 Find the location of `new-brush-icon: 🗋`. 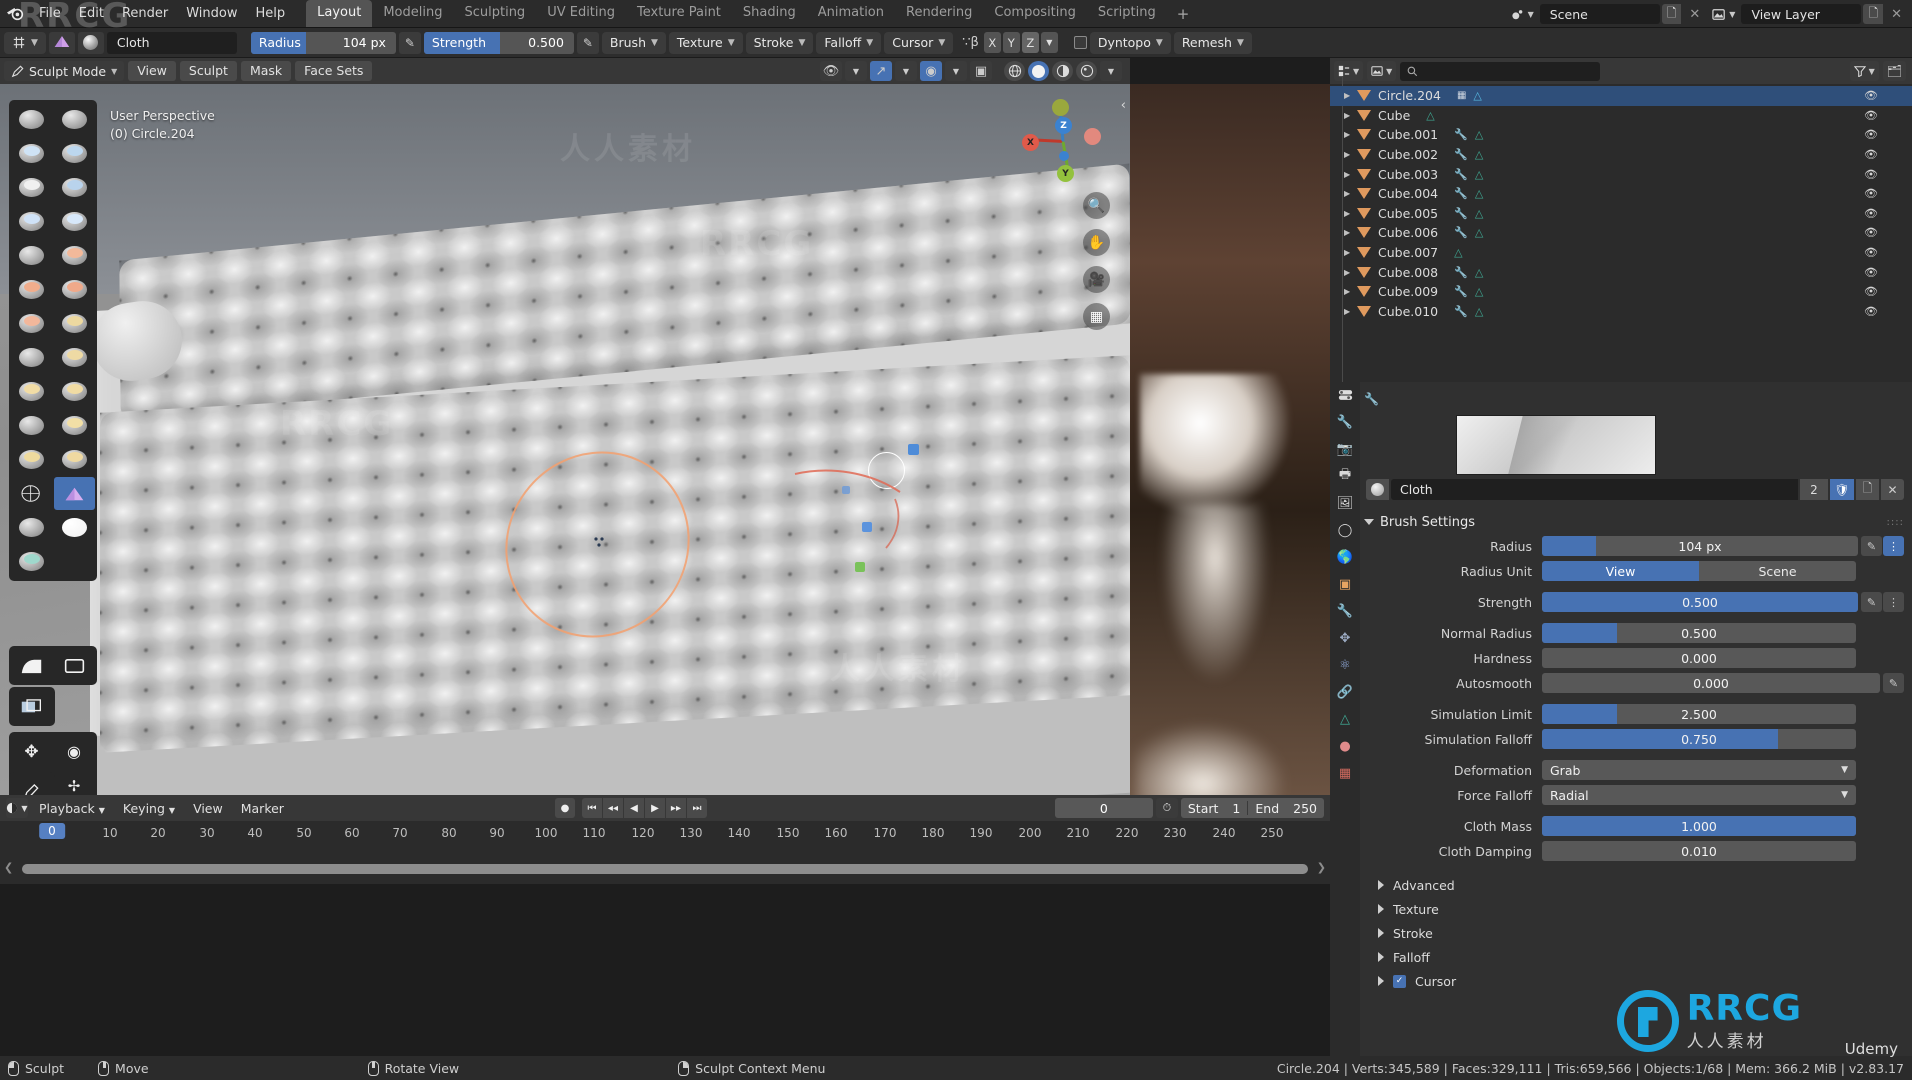

new-brush-icon: 🗋 is located at coordinates (1867, 489).